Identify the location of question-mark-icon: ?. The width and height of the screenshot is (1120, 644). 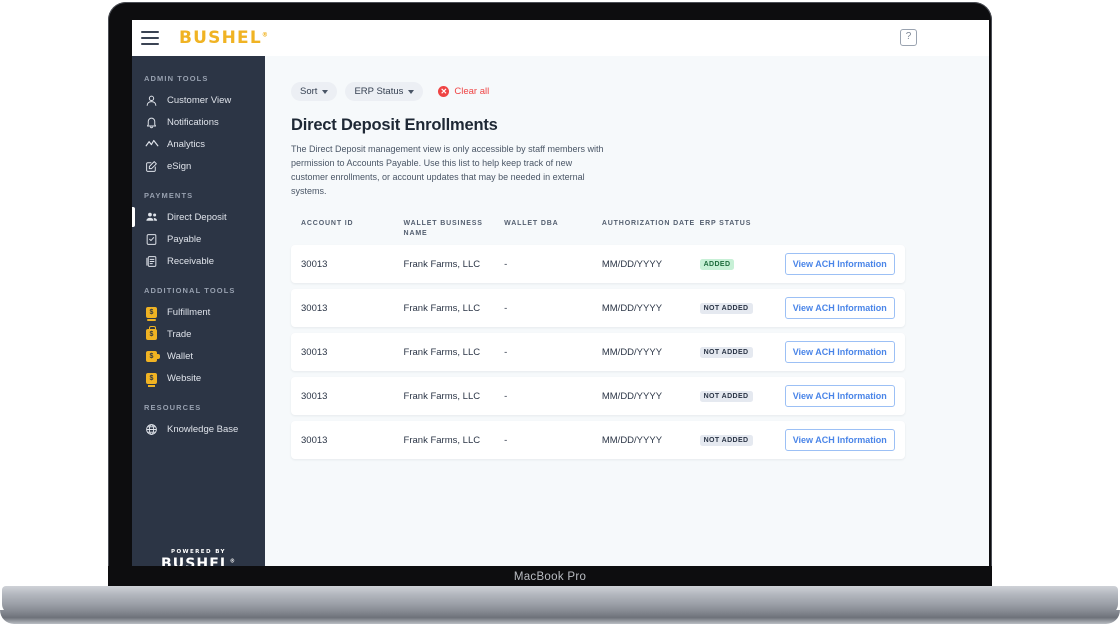
(908, 37).